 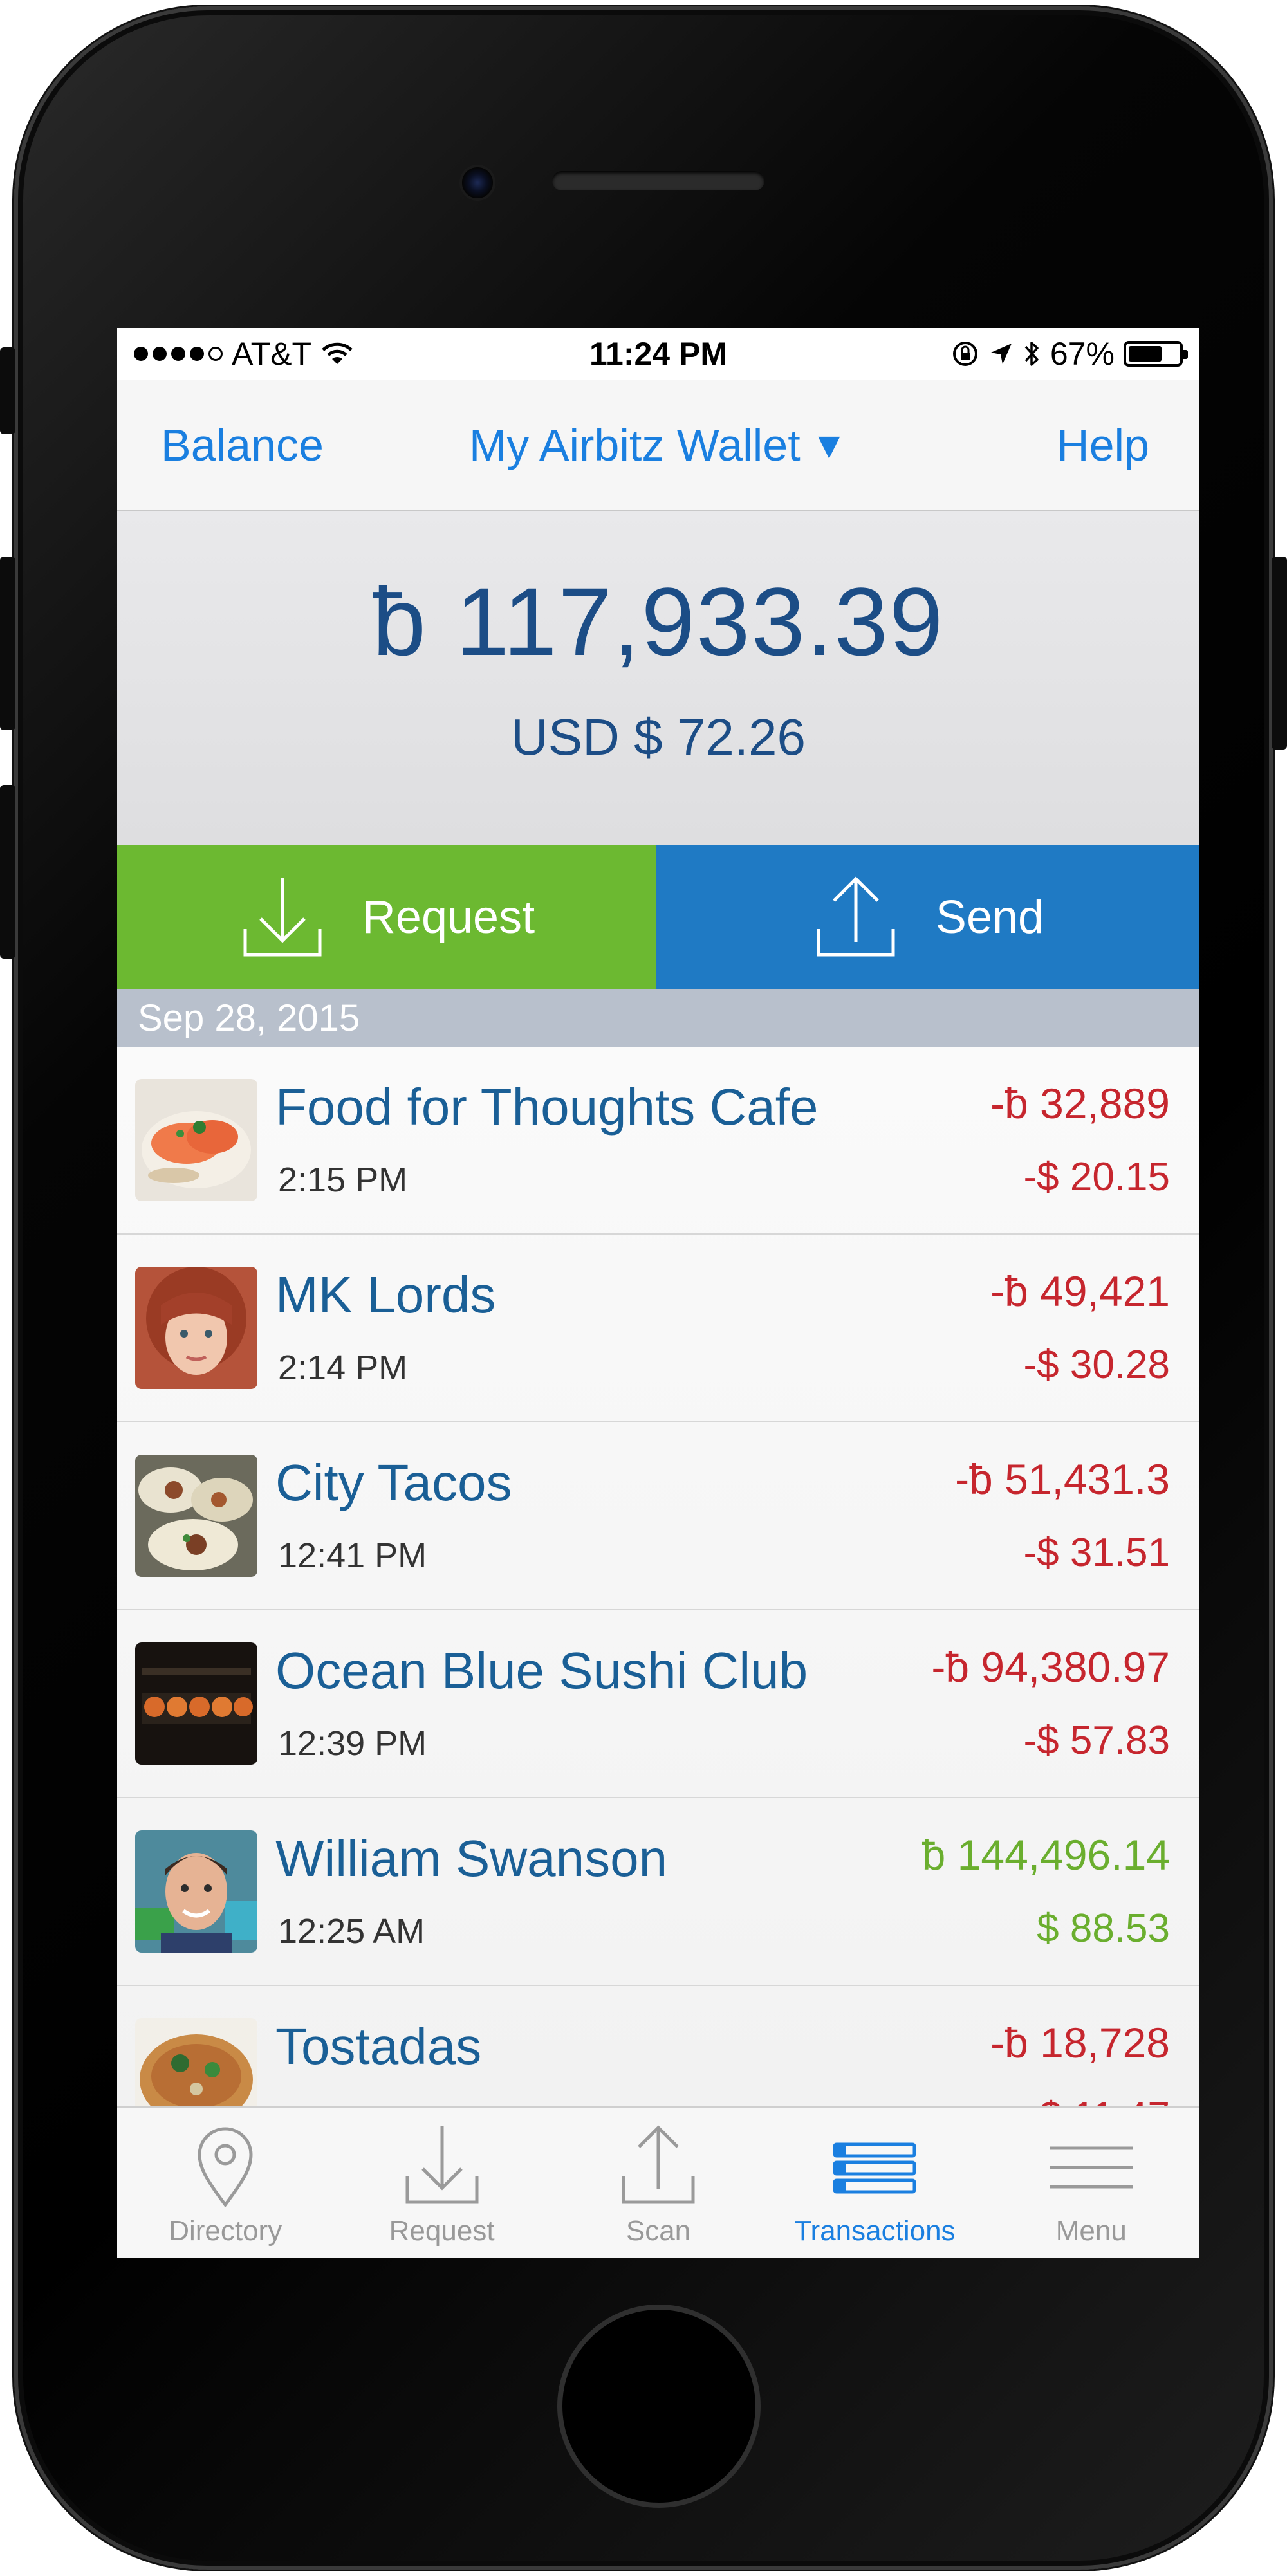 What do you see at coordinates (352, 1743) in the screenshot?
I see `transaction-time: 12:39 PM` at bounding box center [352, 1743].